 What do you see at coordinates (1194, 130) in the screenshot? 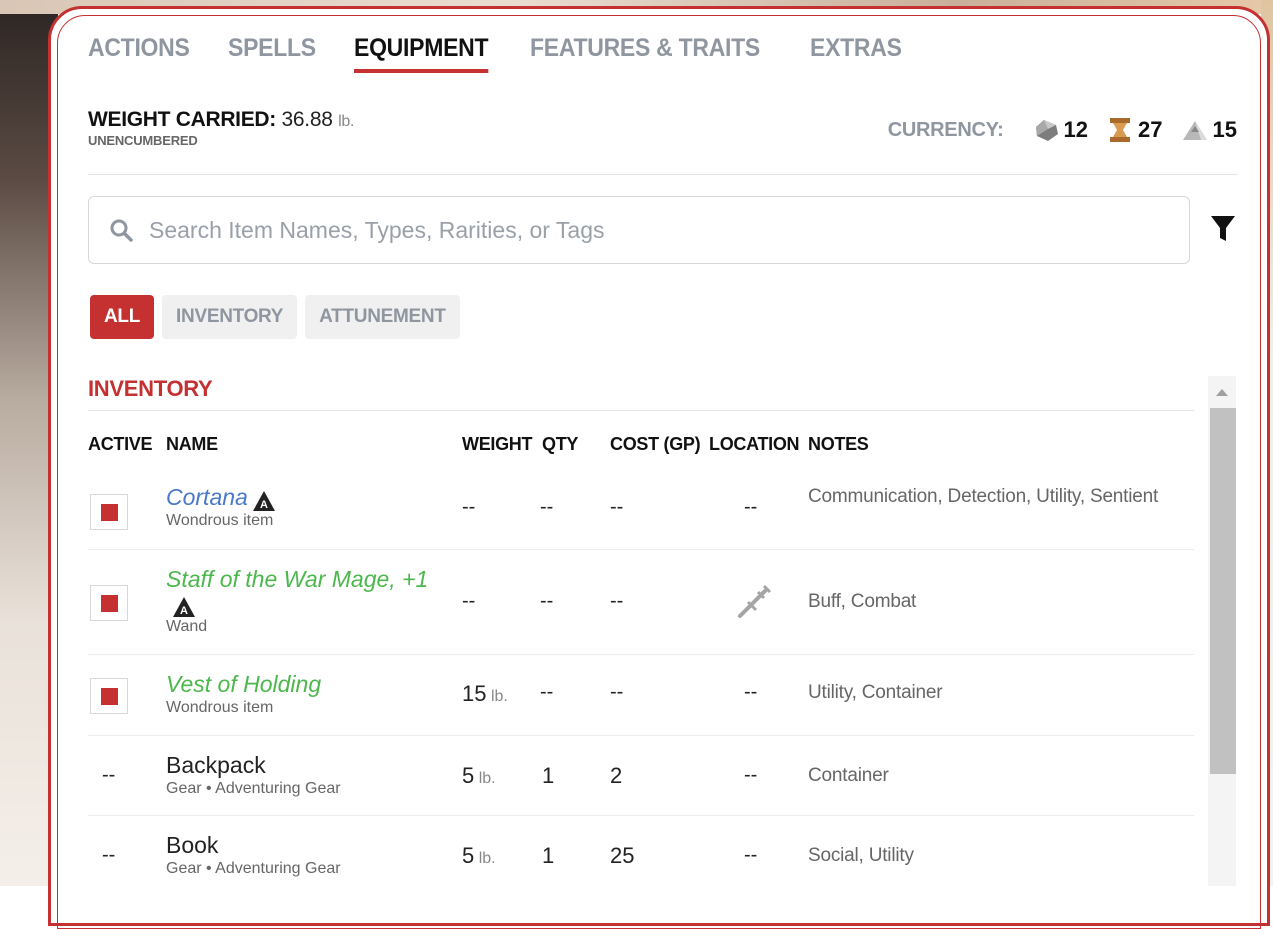
I see `silver-coin-icon` at bounding box center [1194, 130].